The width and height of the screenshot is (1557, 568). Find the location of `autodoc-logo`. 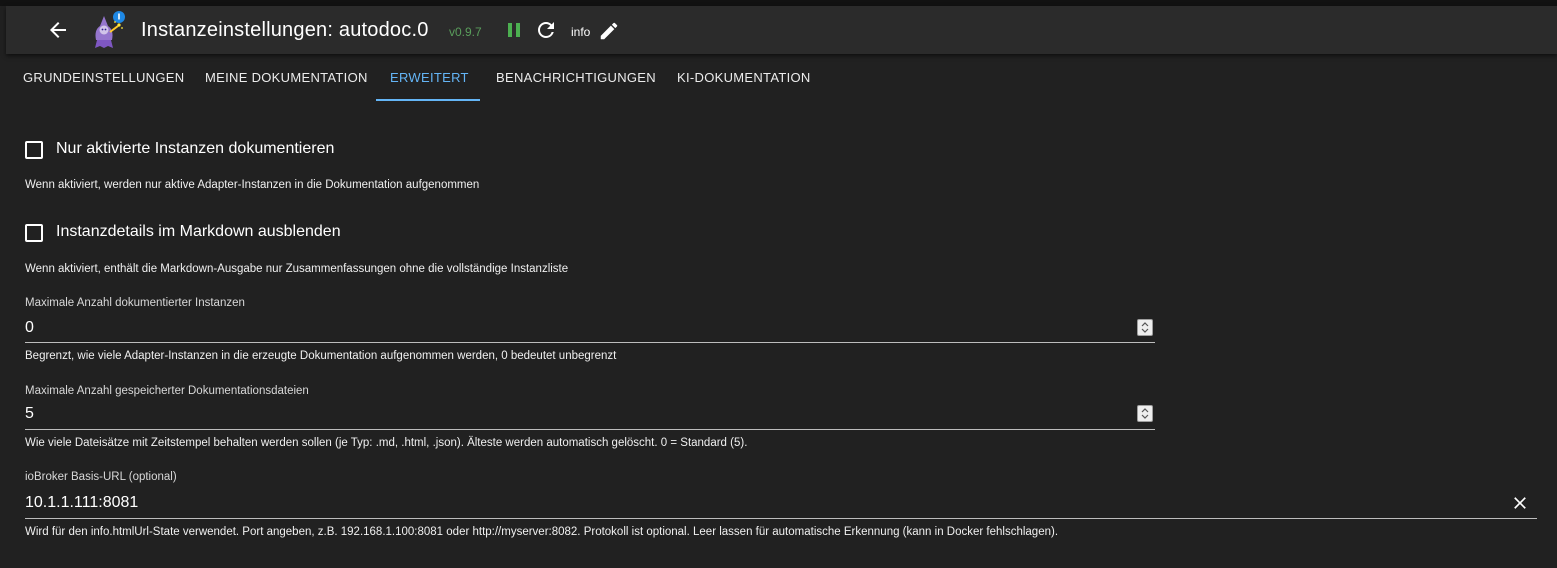

autodoc-logo is located at coordinates (110, 29).